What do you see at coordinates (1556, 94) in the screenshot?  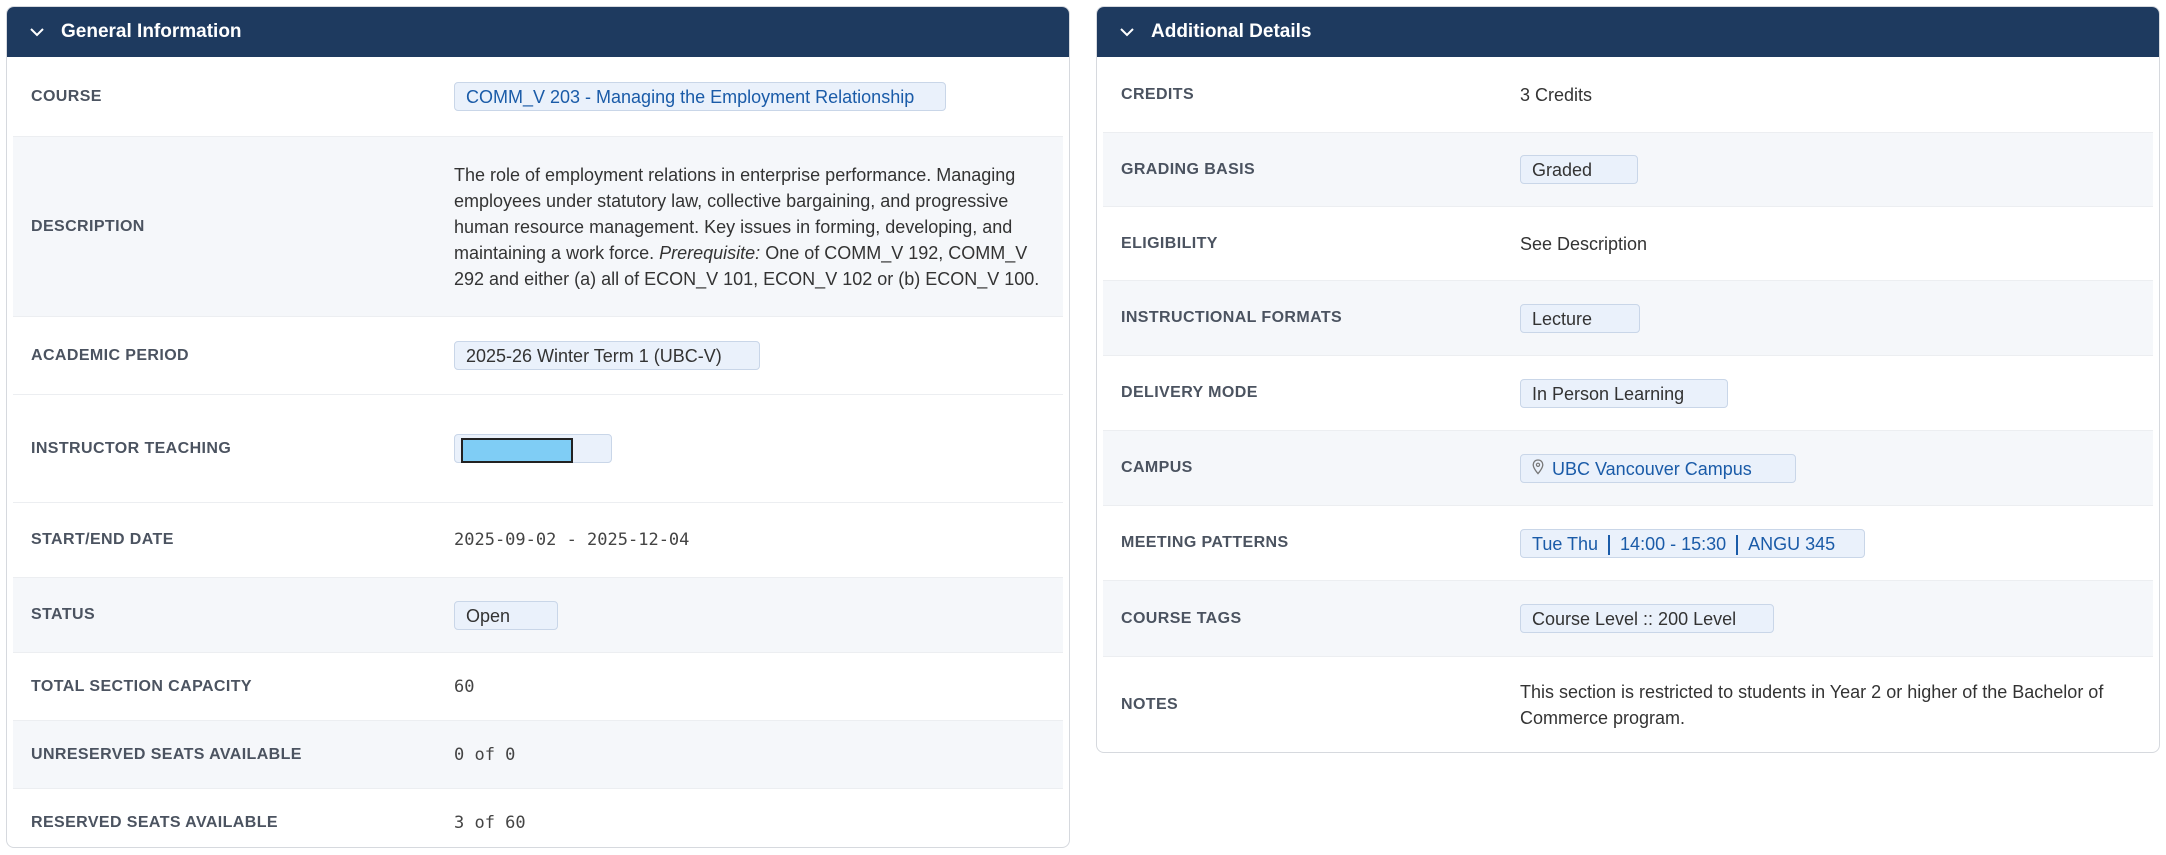 I see `credits-value: 3 Credits` at bounding box center [1556, 94].